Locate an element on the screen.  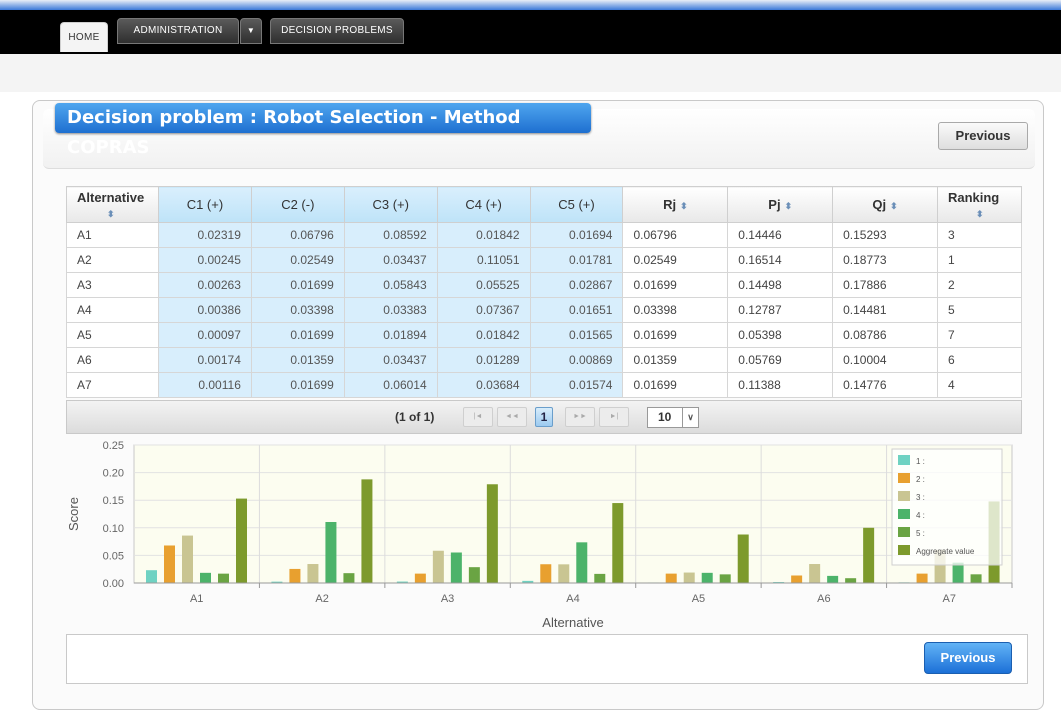
table-paginator: (1 of 1) |◄ ◄◄ 1 ►► ►| 10 ∨ is located at coordinates (544, 417).